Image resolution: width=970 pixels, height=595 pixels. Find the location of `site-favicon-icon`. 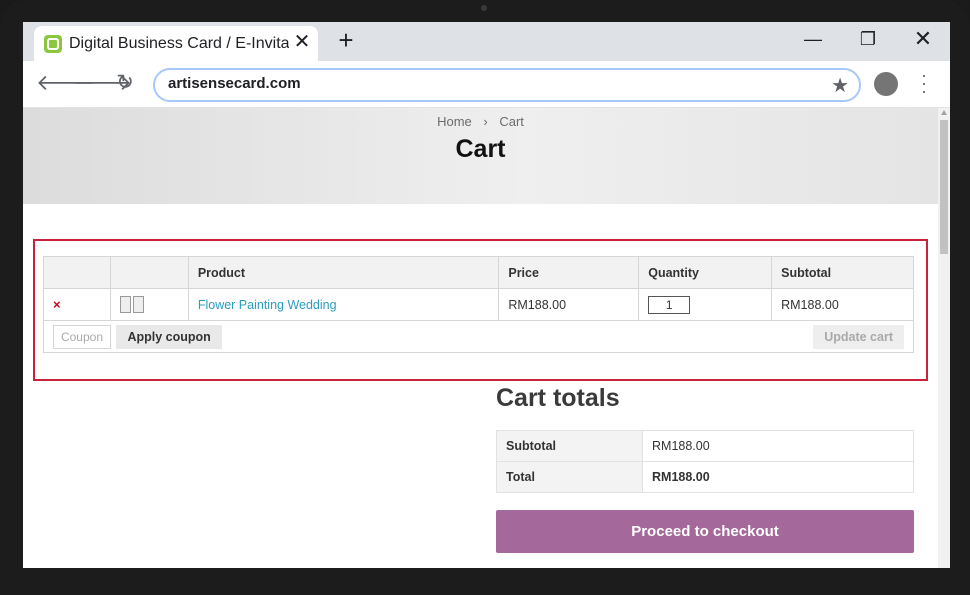

site-favicon-icon is located at coordinates (53, 44).